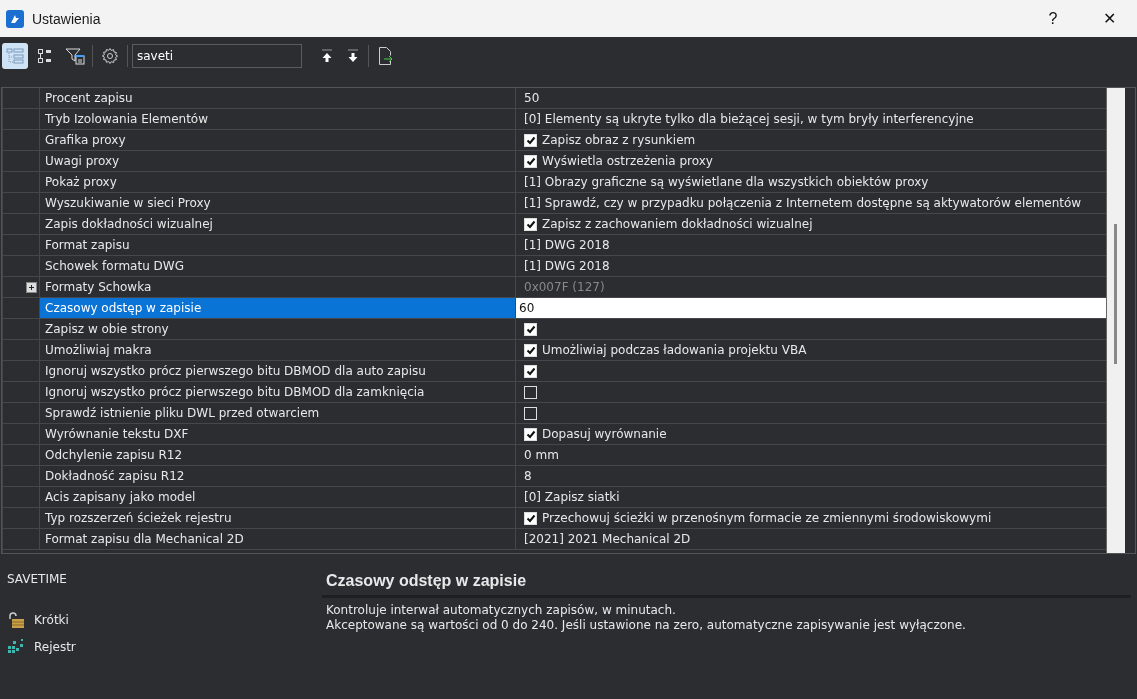 The image size is (1137, 699). What do you see at coordinates (1053, 18) in the screenshot?
I see `help-button: ?` at bounding box center [1053, 18].